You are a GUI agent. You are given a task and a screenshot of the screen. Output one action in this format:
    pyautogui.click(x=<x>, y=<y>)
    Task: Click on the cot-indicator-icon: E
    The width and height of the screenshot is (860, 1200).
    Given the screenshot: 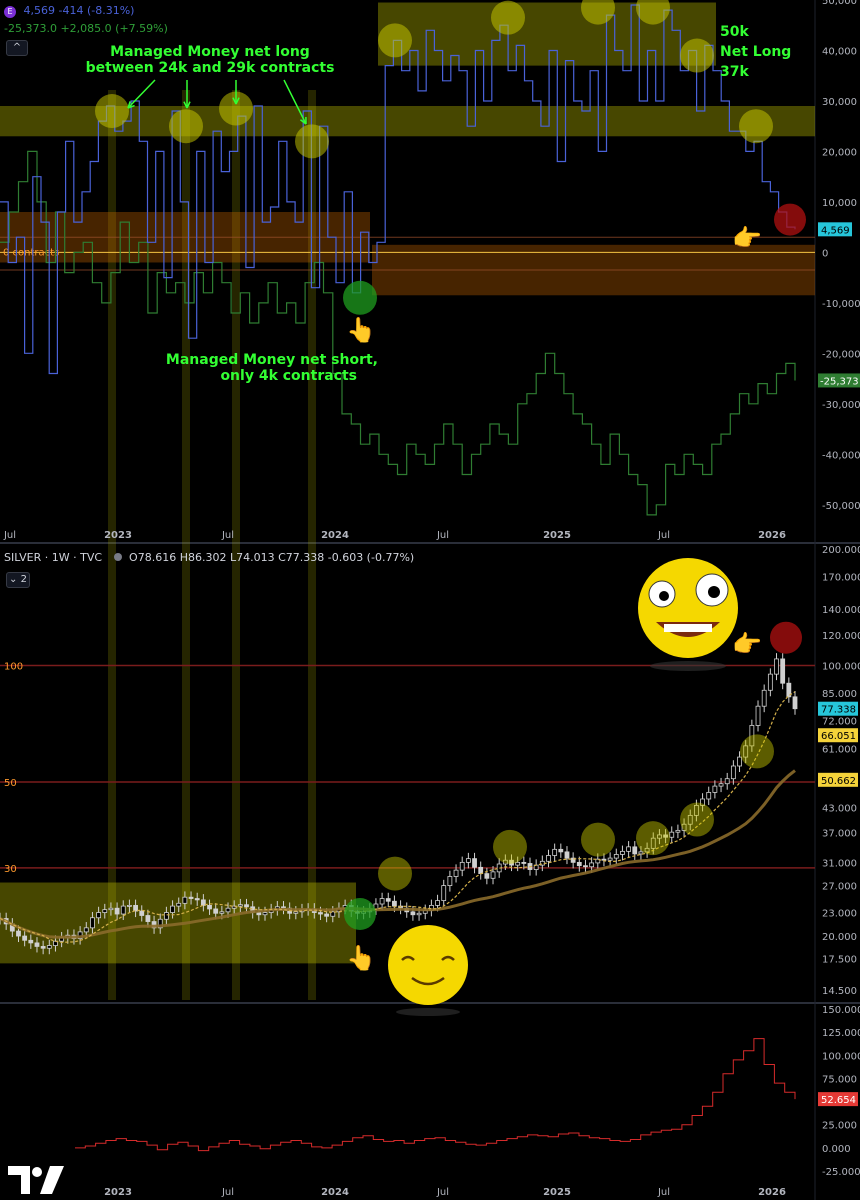 What is the action you would take?
    pyautogui.click(x=10, y=12)
    